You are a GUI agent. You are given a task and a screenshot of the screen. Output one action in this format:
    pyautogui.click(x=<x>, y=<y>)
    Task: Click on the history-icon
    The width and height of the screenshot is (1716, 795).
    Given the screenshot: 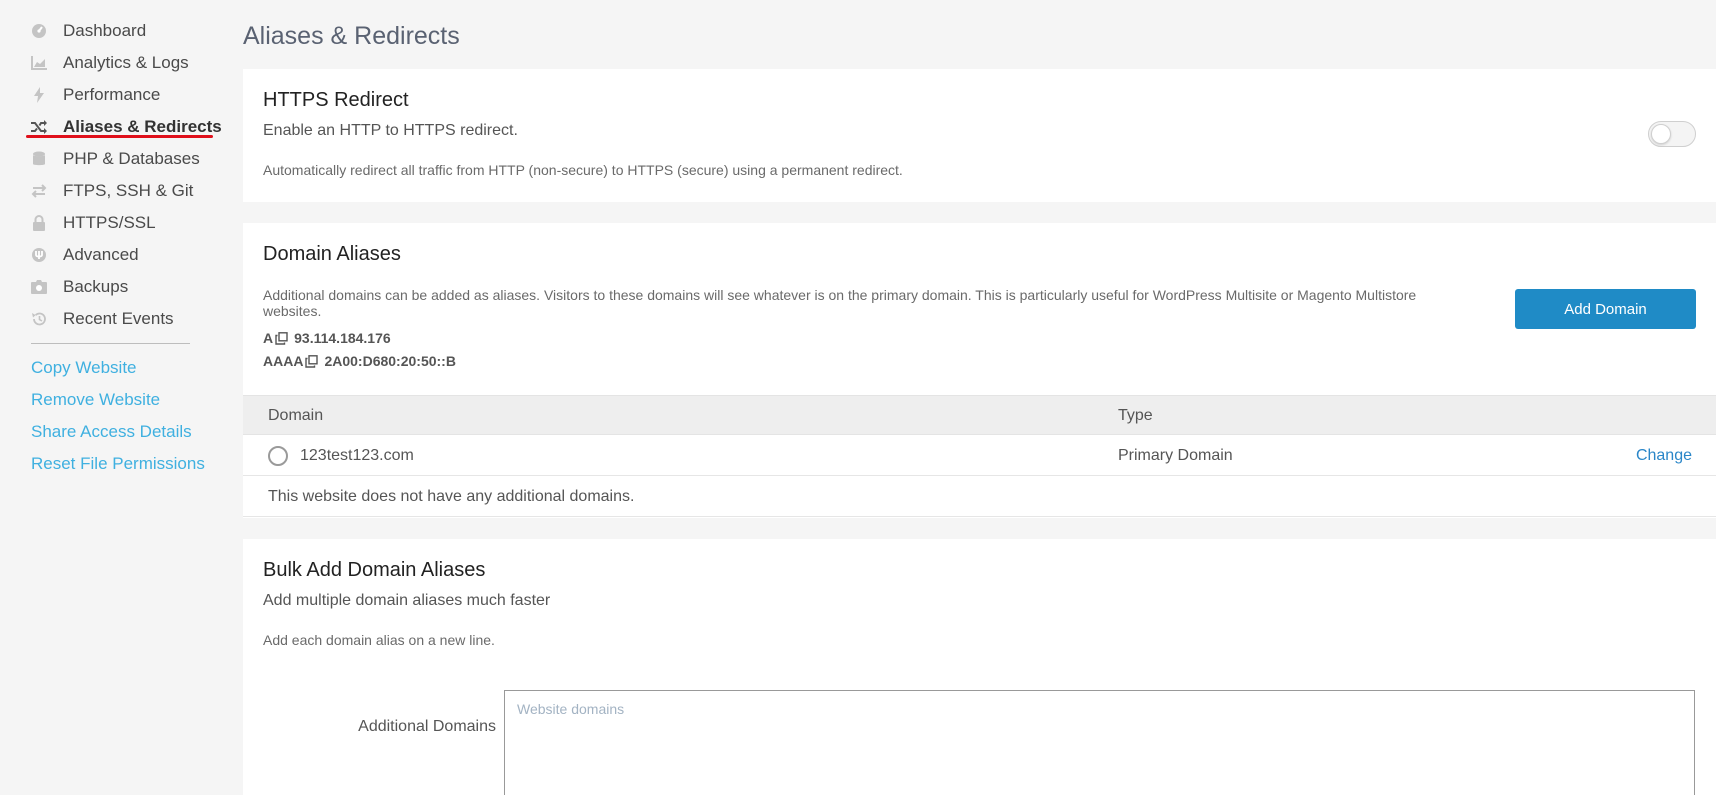 What is the action you would take?
    pyautogui.click(x=39, y=319)
    